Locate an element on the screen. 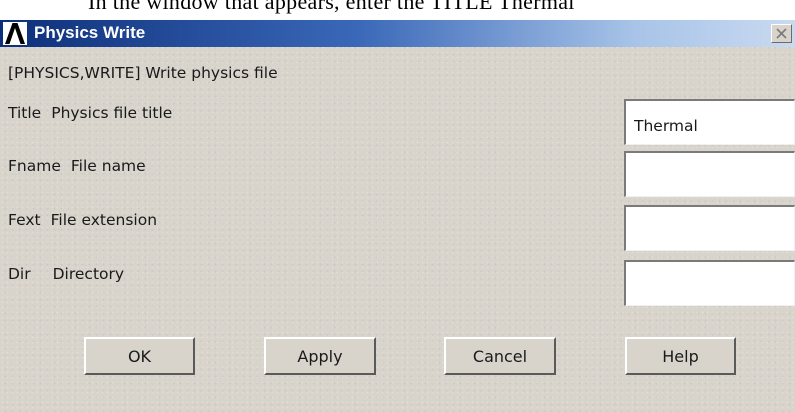 This screenshot has width=795, height=412. field-description: Directory is located at coordinates (88, 274).